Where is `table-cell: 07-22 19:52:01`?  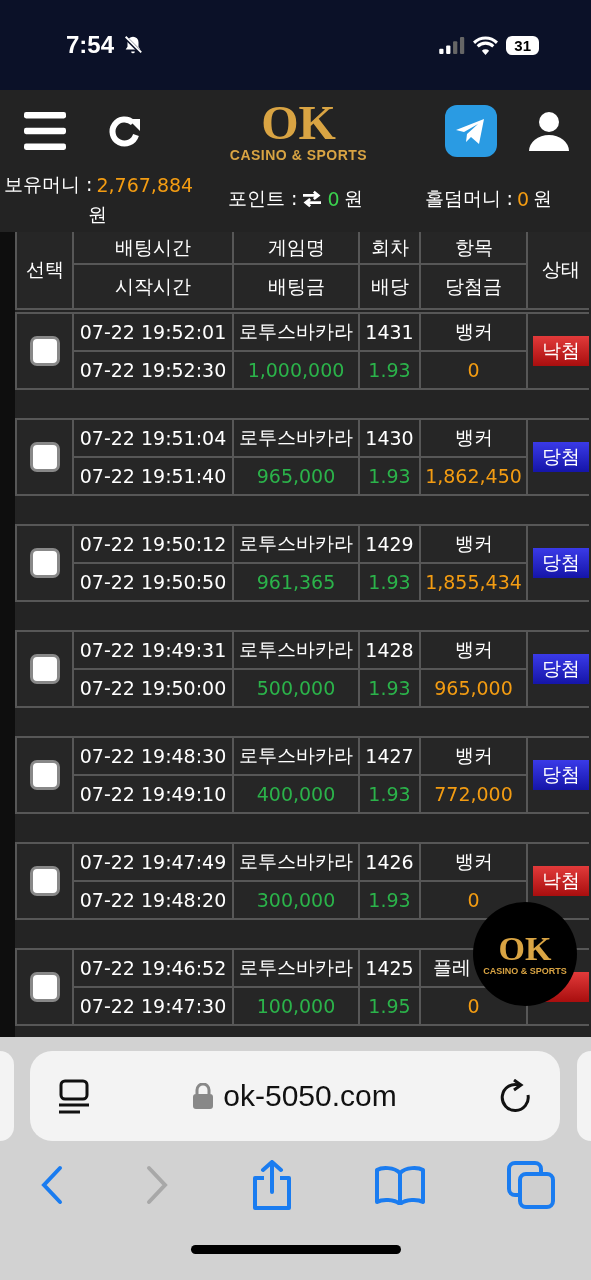
table-cell: 07-22 19:52:01 is located at coordinates (153, 332).